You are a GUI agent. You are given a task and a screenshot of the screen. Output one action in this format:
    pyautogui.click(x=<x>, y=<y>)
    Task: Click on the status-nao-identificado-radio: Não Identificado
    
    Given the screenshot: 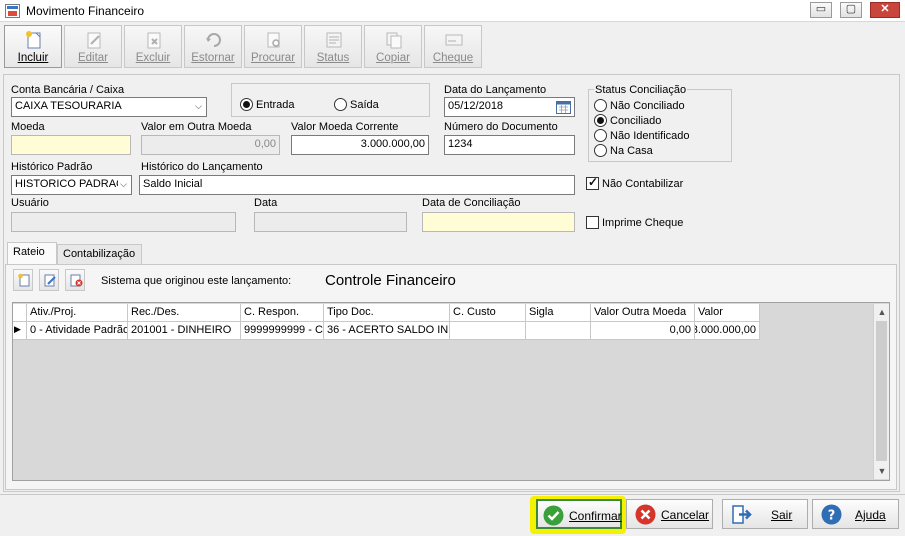 What is the action you would take?
    pyautogui.click(x=642, y=135)
    